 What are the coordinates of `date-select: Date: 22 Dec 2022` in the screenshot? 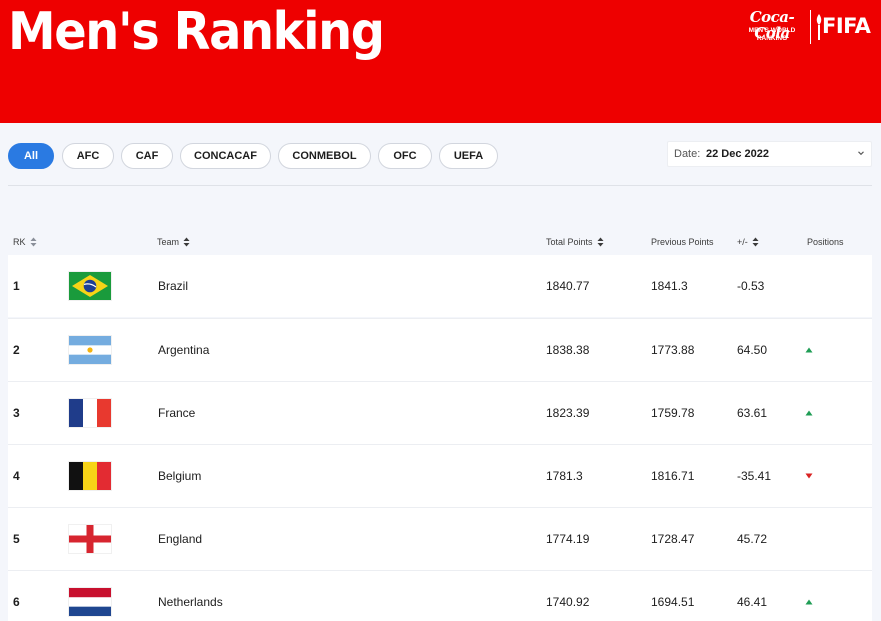 It's located at (769, 154).